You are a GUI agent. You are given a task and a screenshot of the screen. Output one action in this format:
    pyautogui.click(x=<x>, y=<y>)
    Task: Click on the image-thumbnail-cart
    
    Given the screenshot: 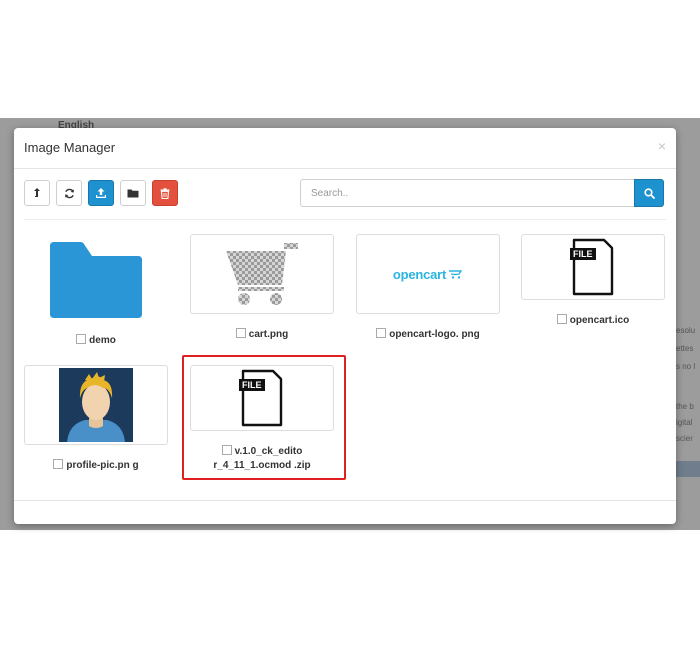 What is the action you would take?
    pyautogui.click(x=262, y=274)
    